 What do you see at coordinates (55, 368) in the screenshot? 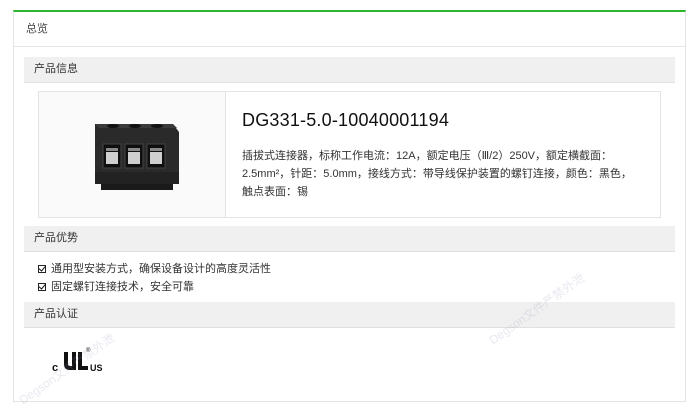
I see `svg-text: c` at bounding box center [55, 368].